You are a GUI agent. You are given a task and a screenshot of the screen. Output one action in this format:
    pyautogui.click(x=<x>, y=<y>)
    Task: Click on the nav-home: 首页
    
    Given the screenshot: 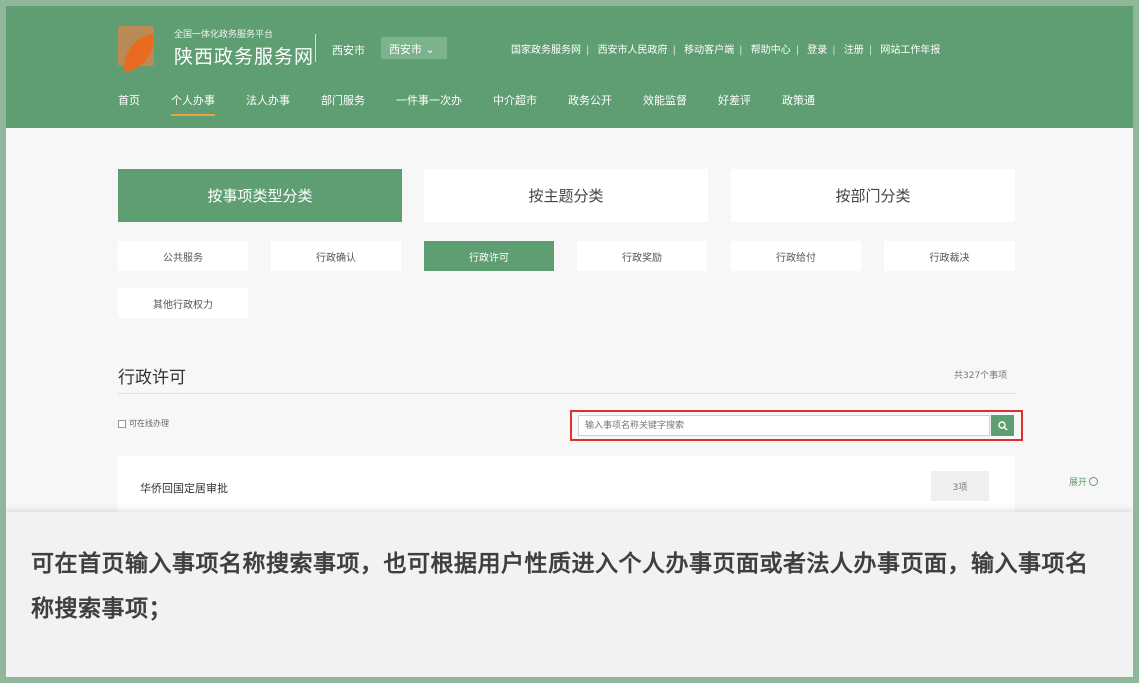 What is the action you would take?
    pyautogui.click(x=129, y=104)
    